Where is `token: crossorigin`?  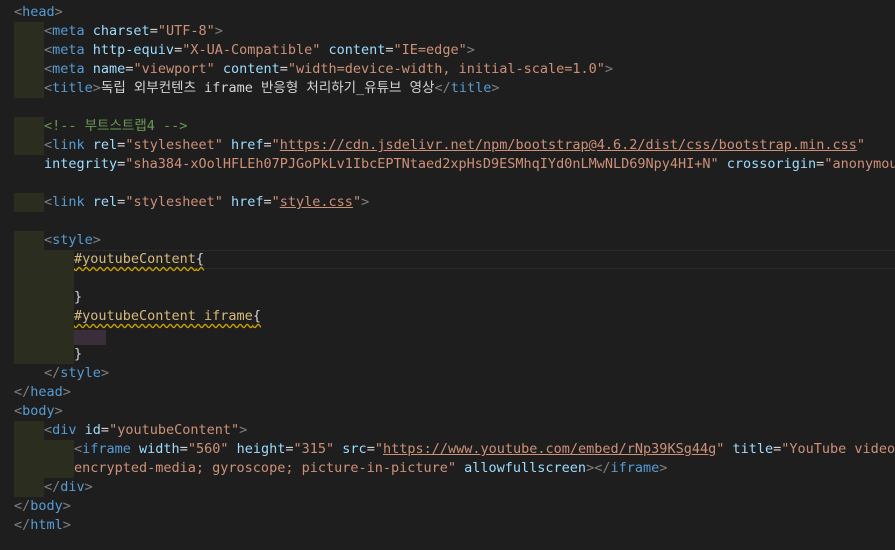
token: crossorigin is located at coordinates (767, 164).